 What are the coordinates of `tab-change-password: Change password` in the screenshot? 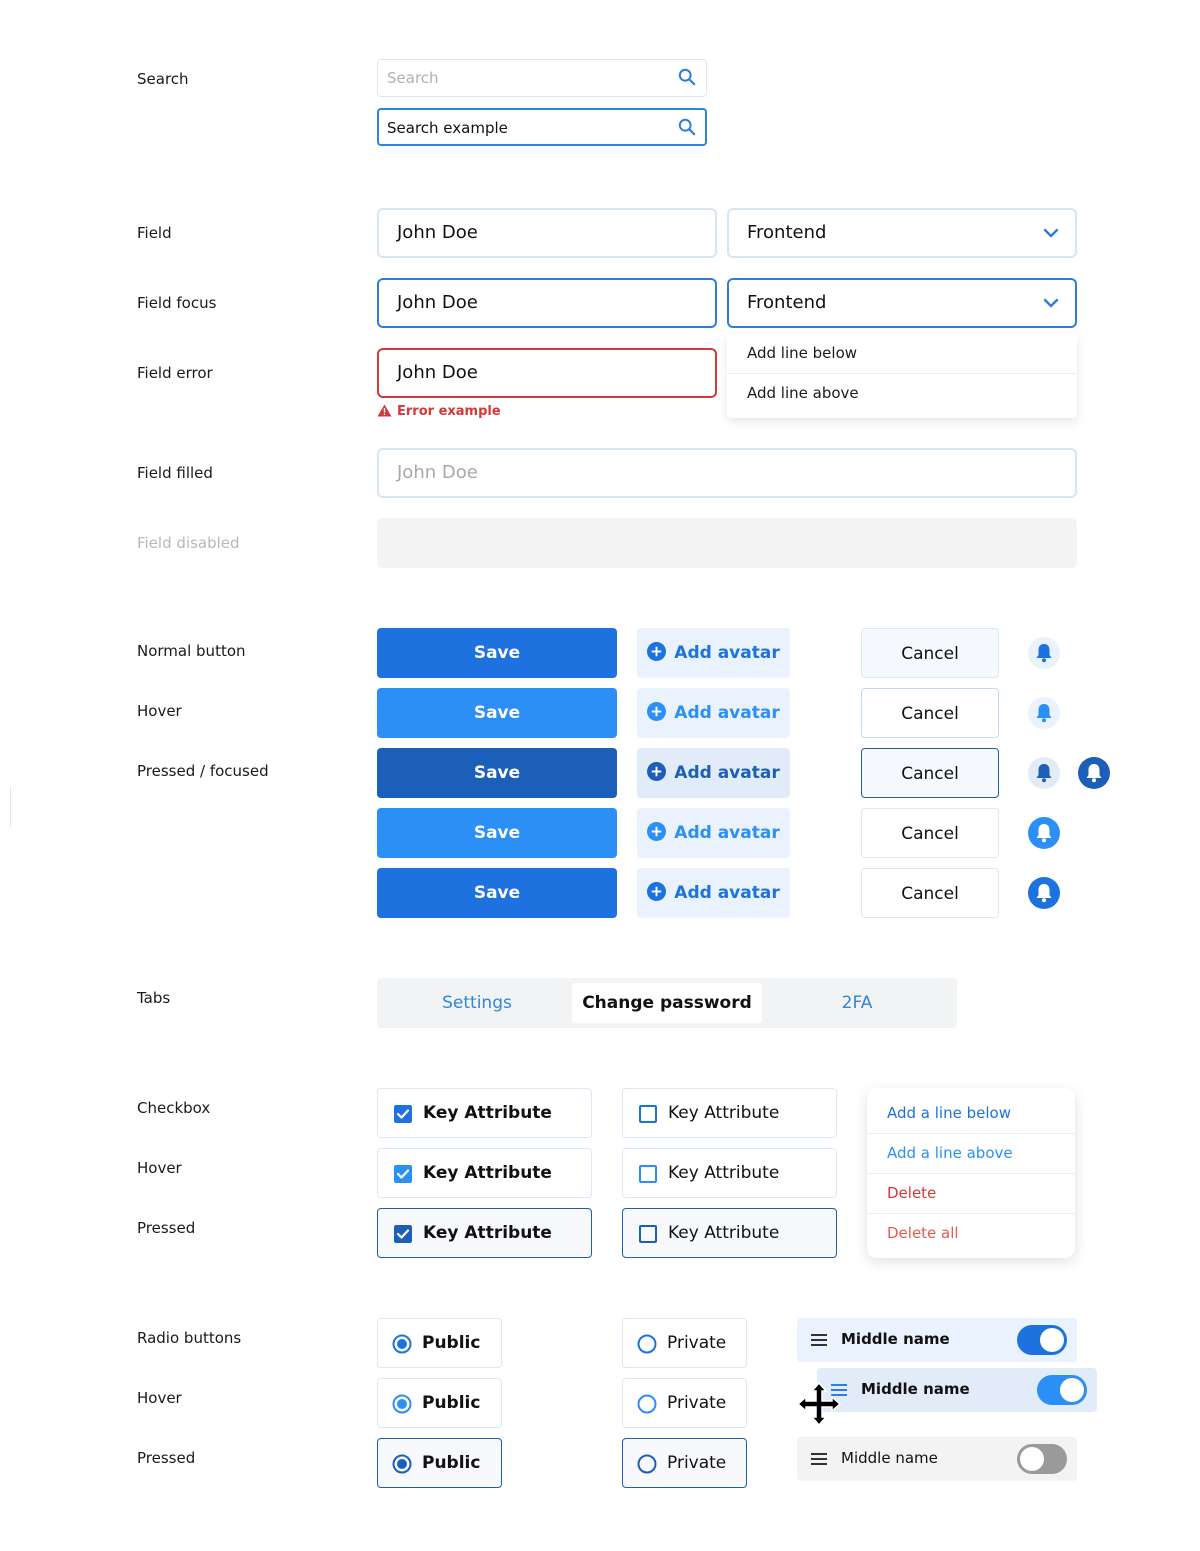 It's located at (667, 1003).